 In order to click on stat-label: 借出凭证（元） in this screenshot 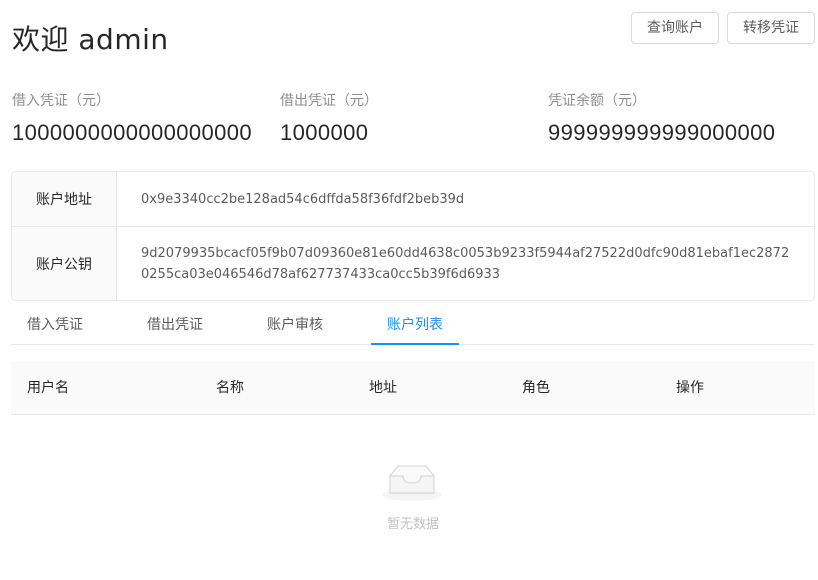, I will do `click(329, 101)`.